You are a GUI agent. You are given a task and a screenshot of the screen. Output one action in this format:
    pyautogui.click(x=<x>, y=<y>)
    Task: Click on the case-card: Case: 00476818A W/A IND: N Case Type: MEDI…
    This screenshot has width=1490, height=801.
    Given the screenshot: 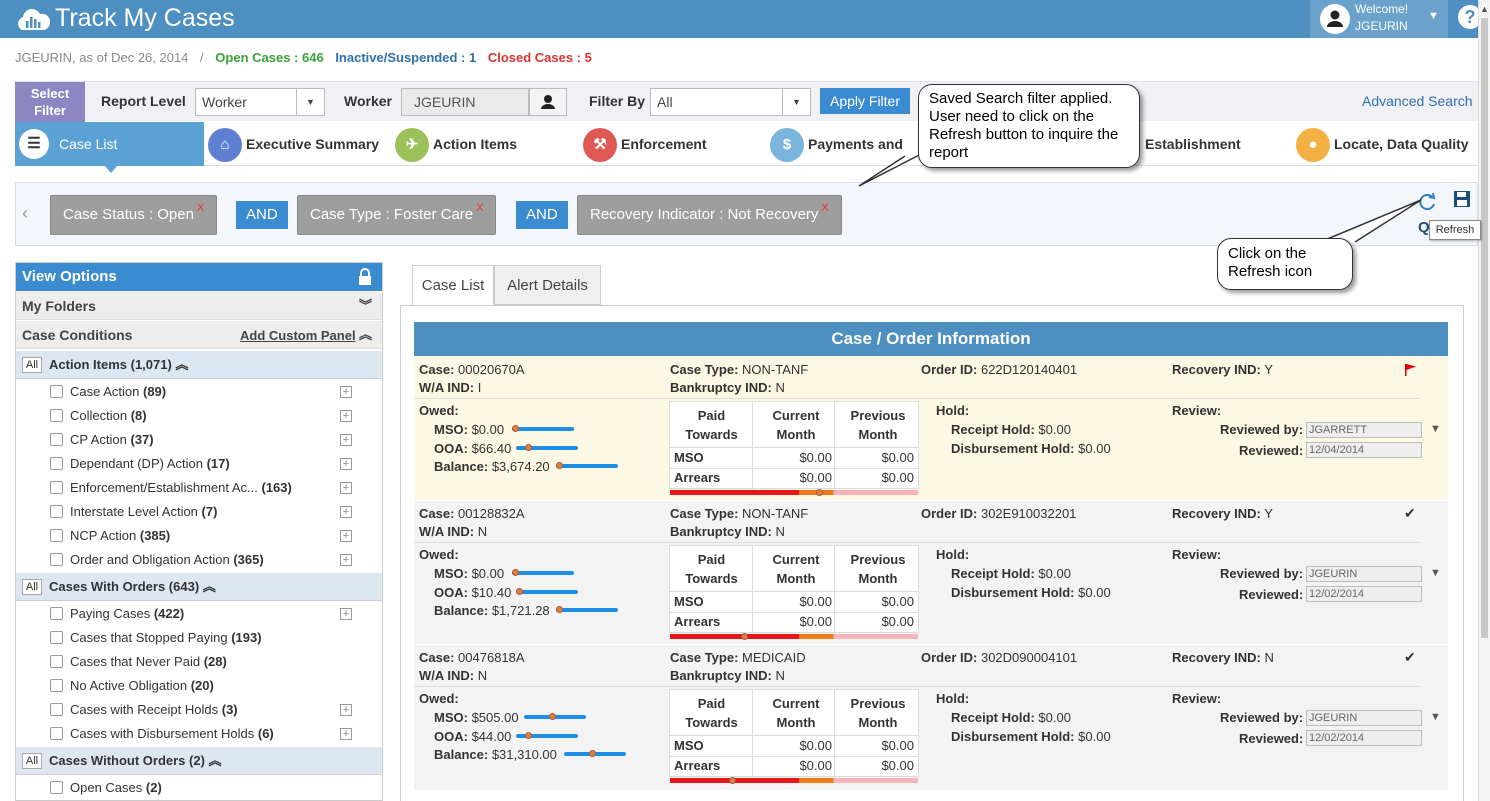 What is the action you would take?
    pyautogui.click(x=931, y=717)
    